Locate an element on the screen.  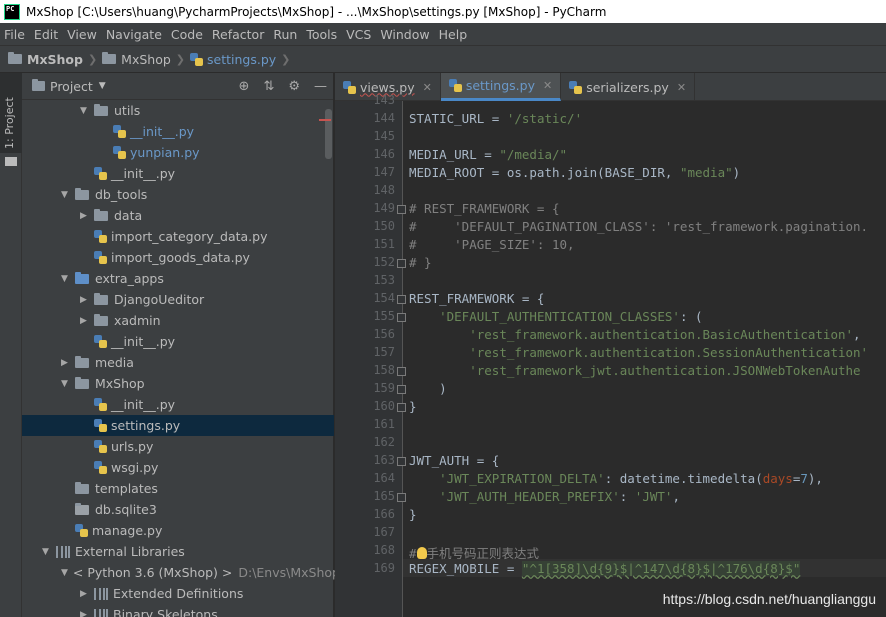
tree-item: ▼ External Libraries is located at coordinates (178, 551).